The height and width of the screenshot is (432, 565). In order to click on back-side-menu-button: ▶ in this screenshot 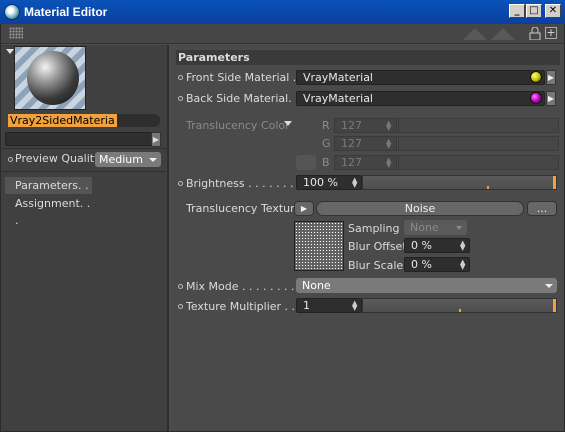, I will do `click(551, 98)`.